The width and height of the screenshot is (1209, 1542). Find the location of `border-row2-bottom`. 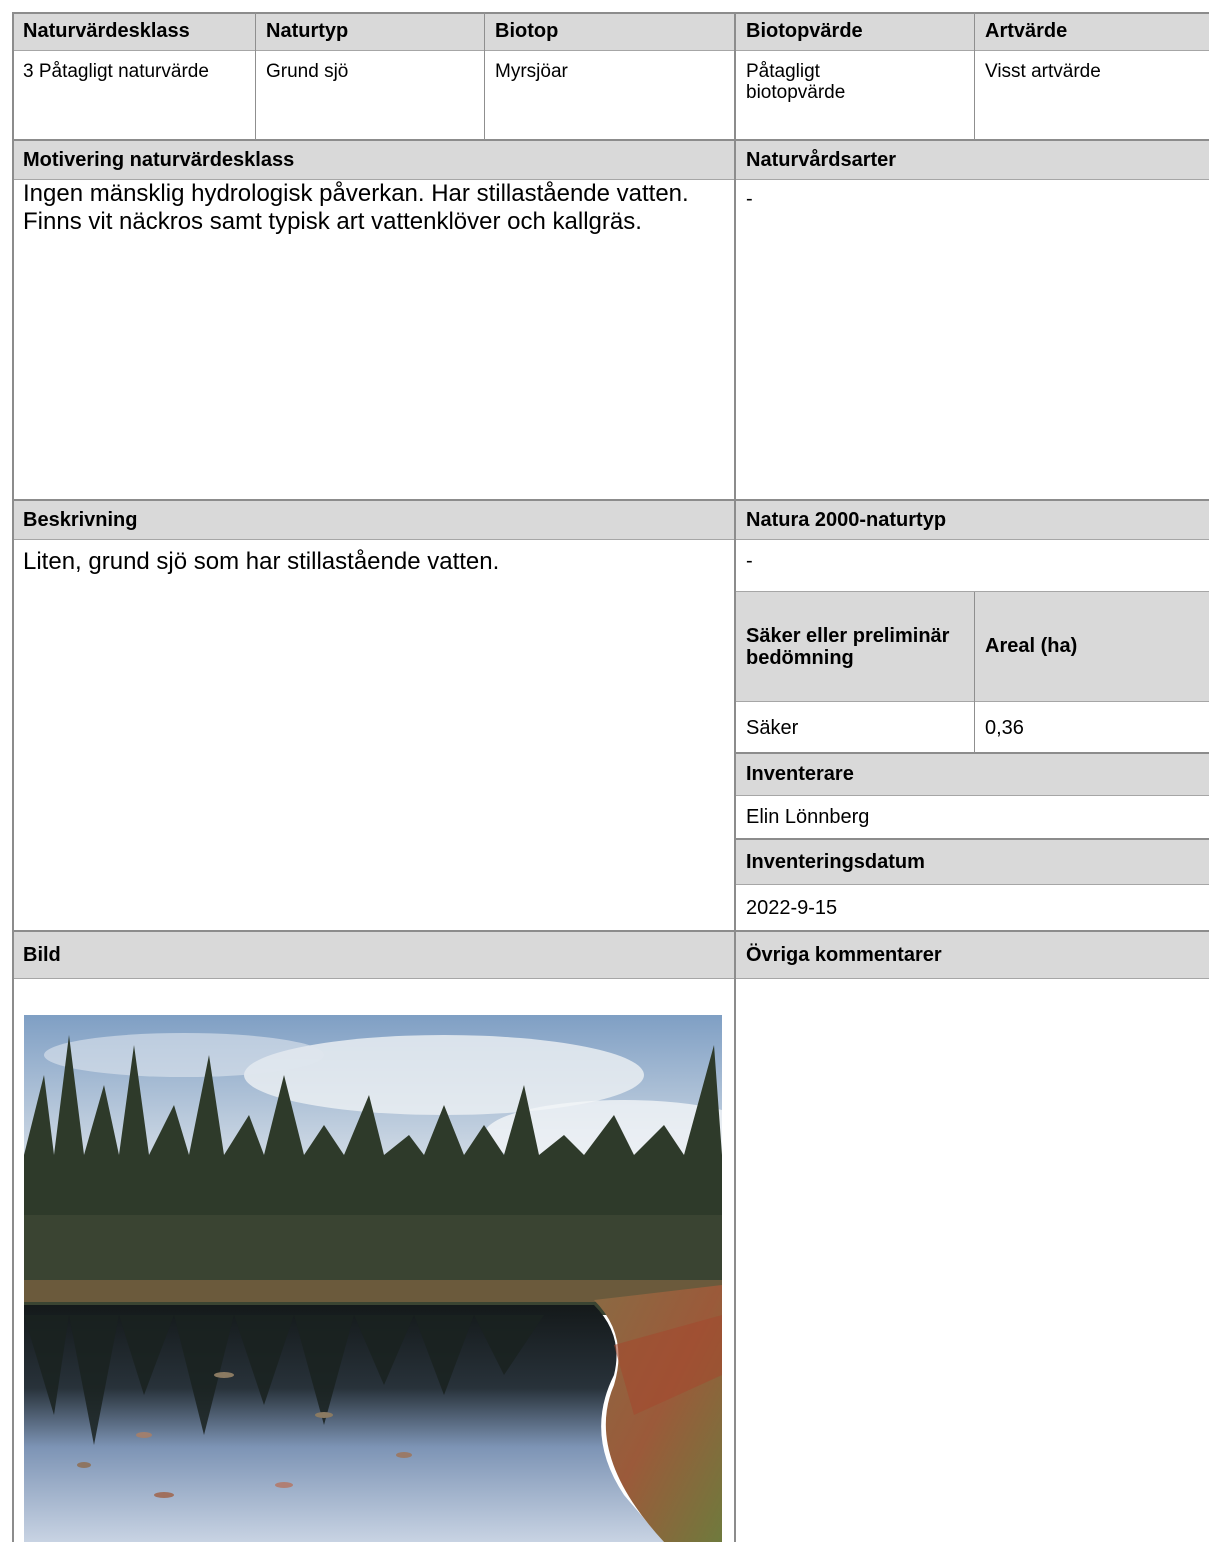

border-row2-bottom is located at coordinates (610, 500).